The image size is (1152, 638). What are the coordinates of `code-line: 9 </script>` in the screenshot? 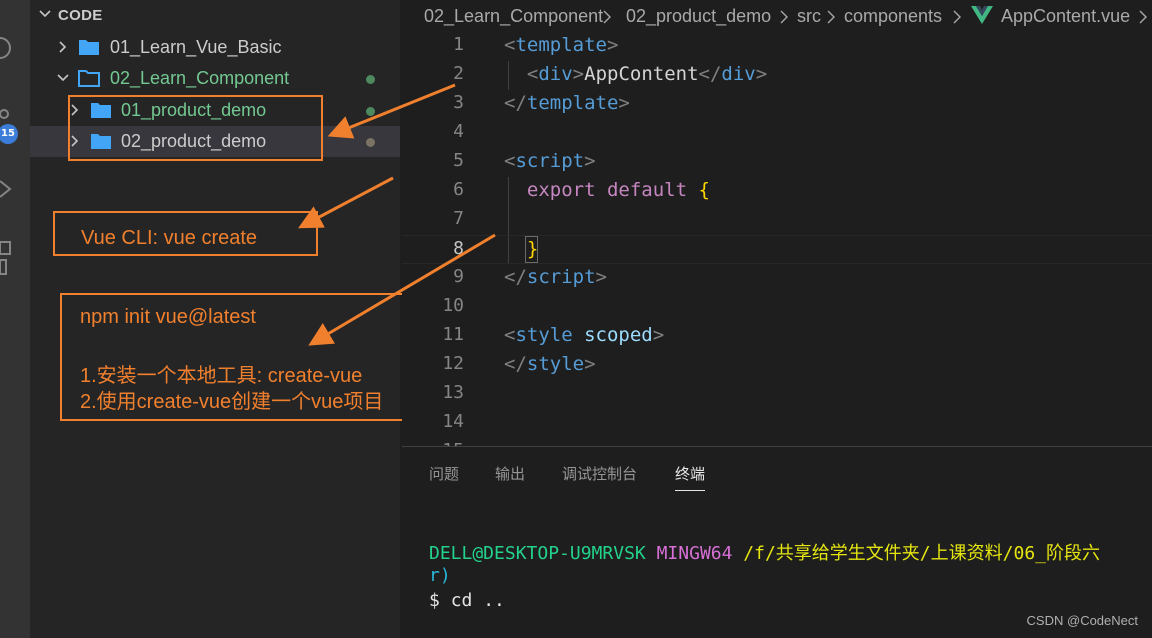 It's located at (777, 278).